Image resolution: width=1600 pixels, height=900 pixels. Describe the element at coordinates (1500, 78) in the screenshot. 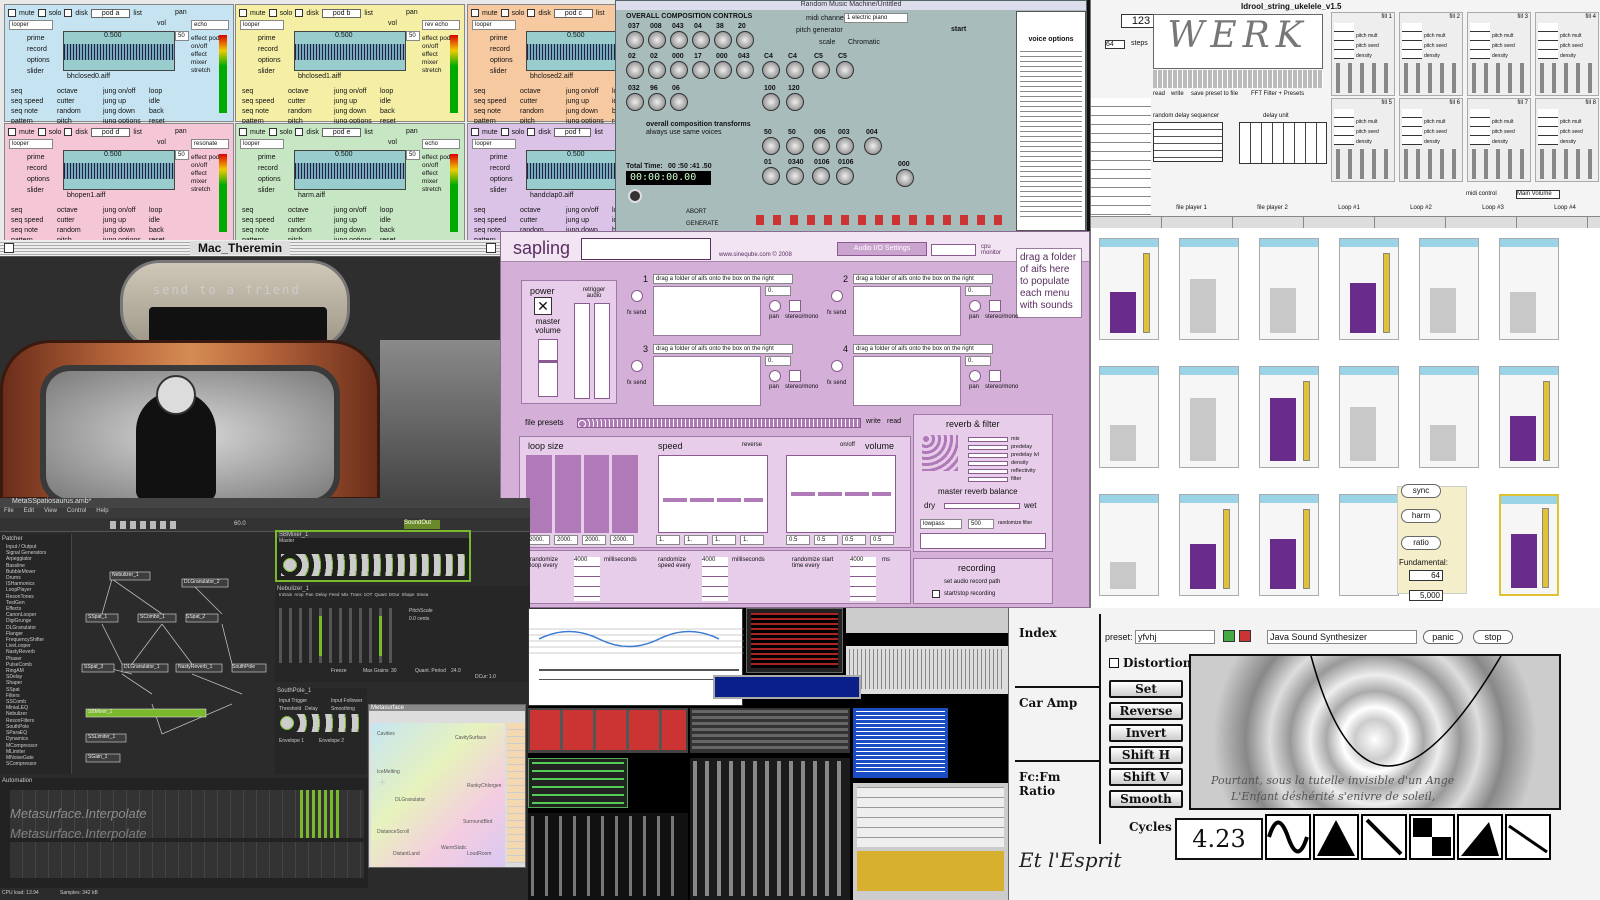

I see `fill-sliders` at that location.